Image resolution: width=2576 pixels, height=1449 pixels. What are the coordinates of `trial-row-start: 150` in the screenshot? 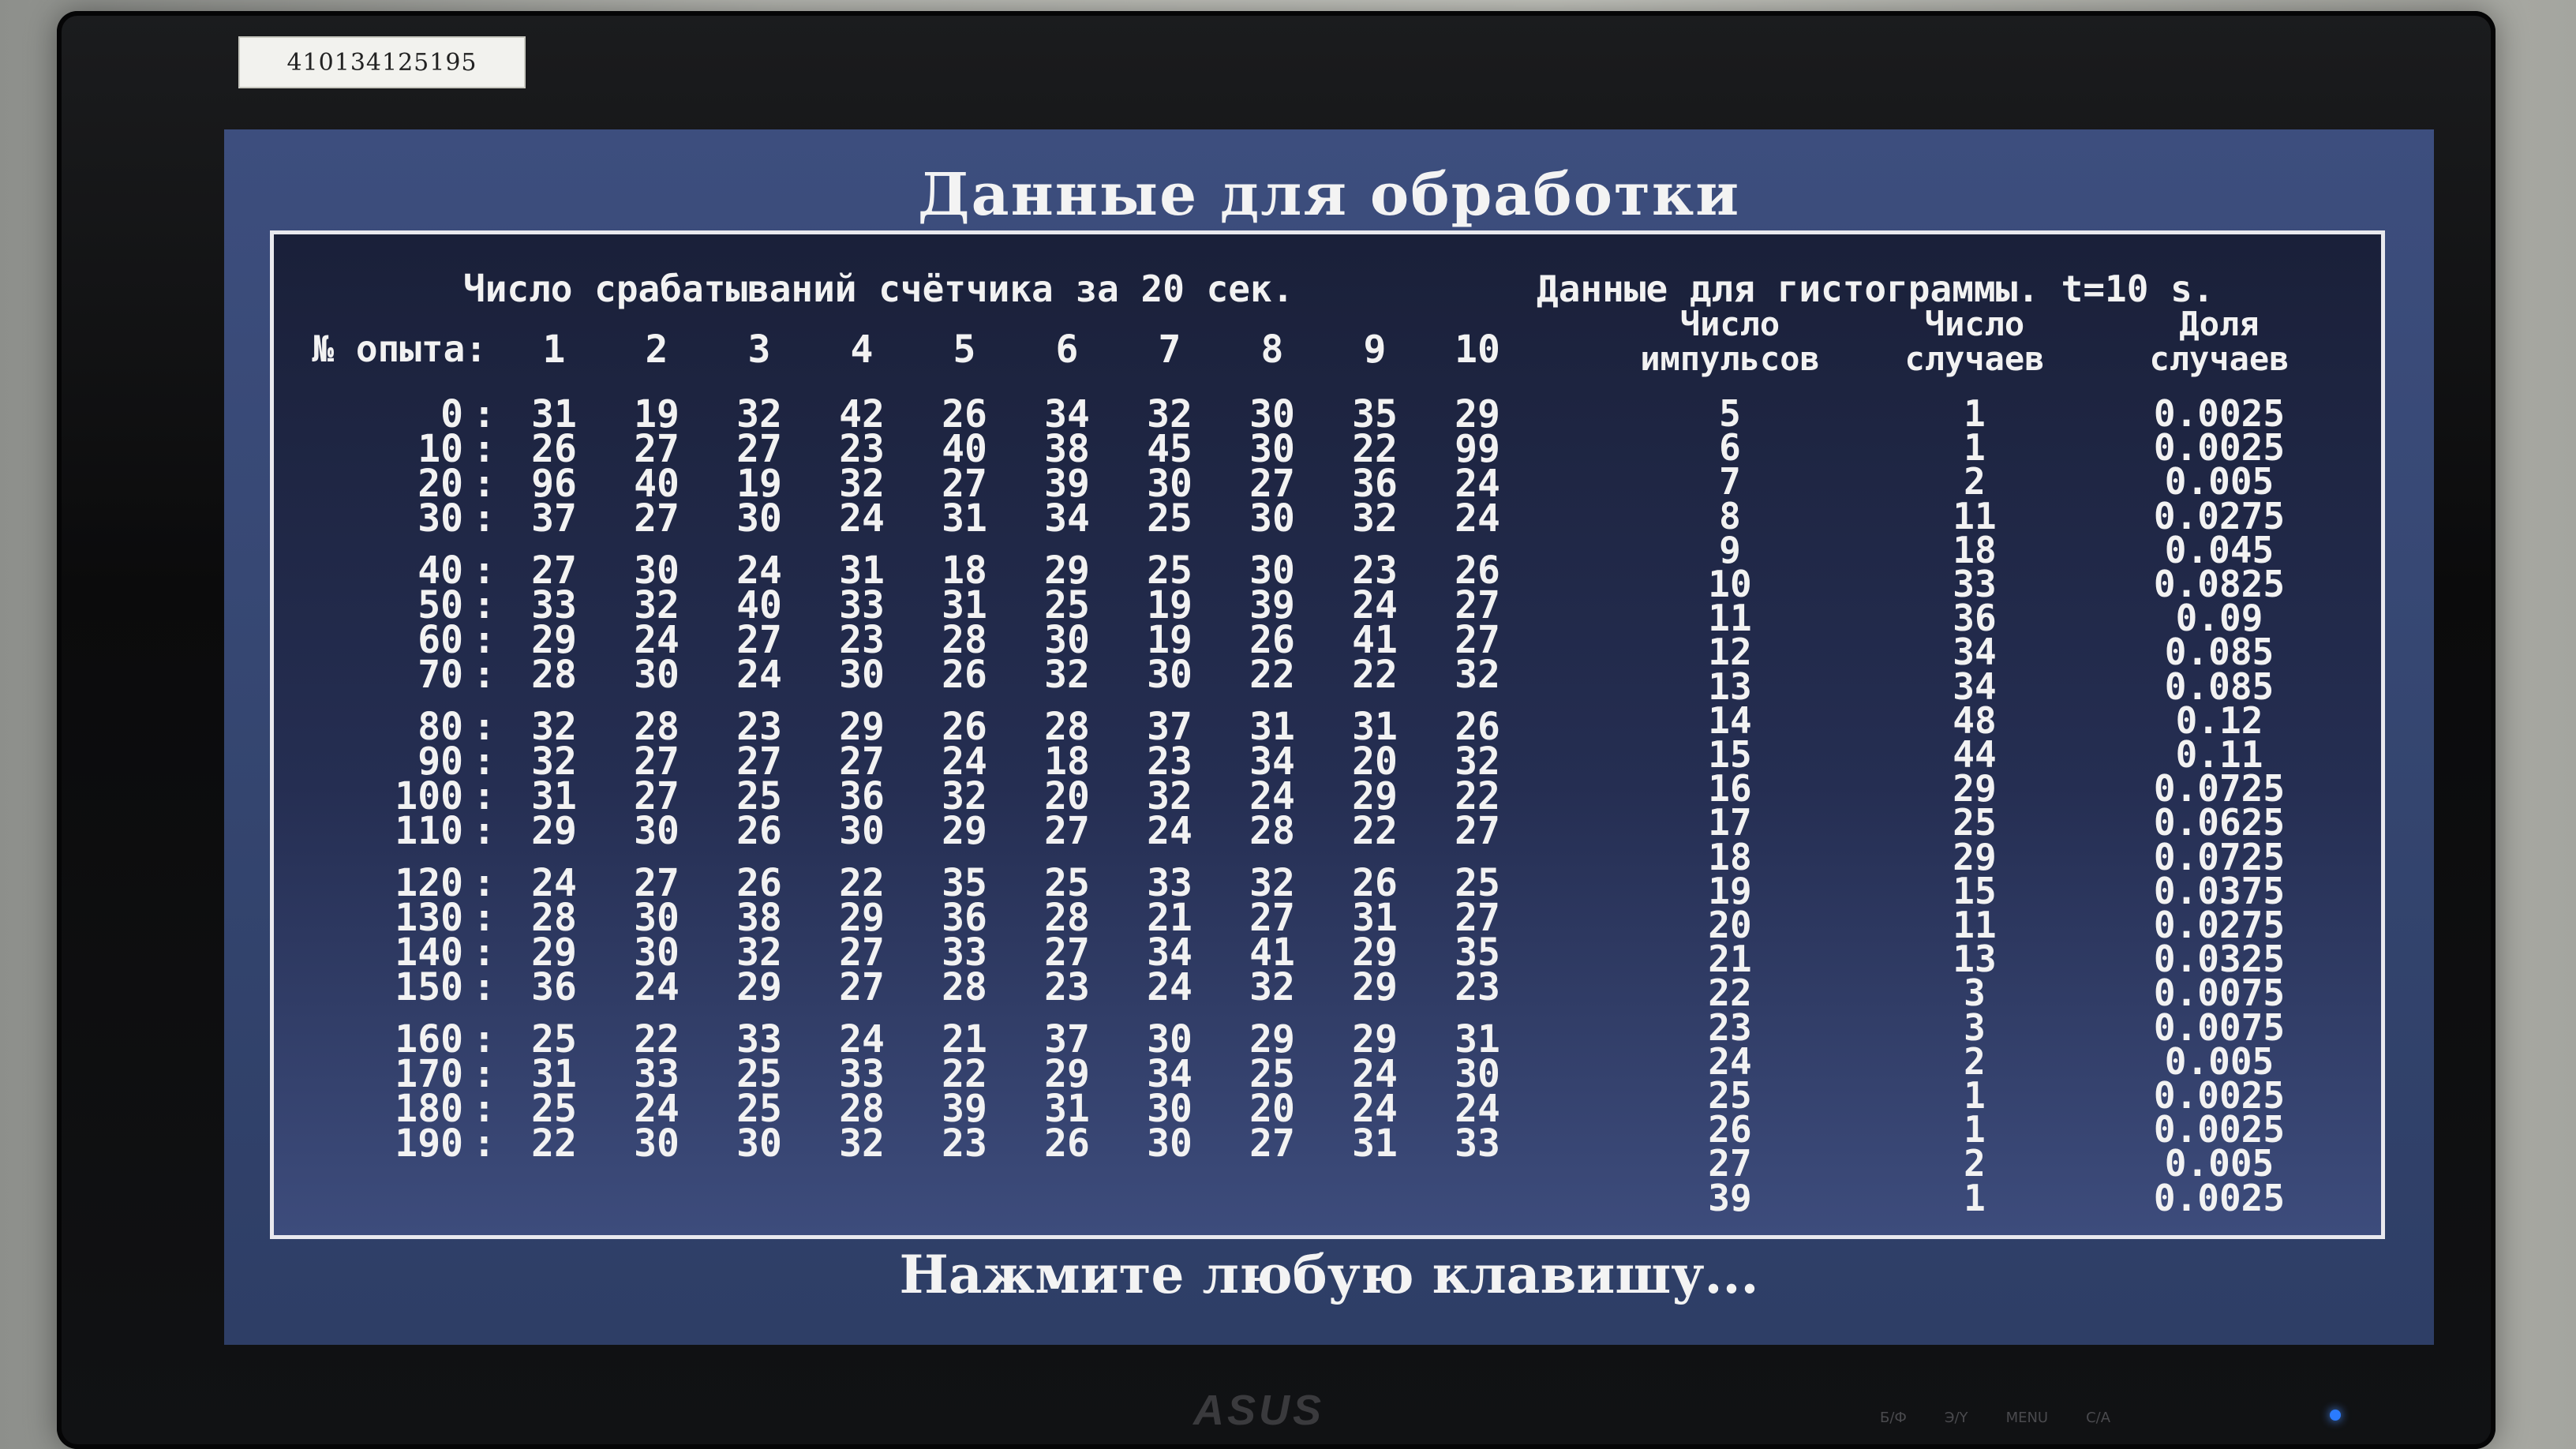 It's located at (429, 987).